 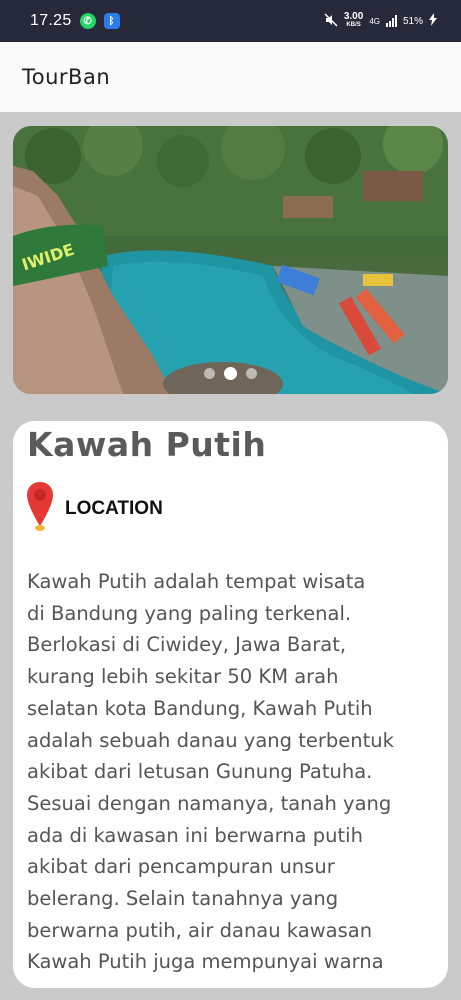 What do you see at coordinates (111, 21) in the screenshot?
I see `bluetooth-icon: ᛒ` at bounding box center [111, 21].